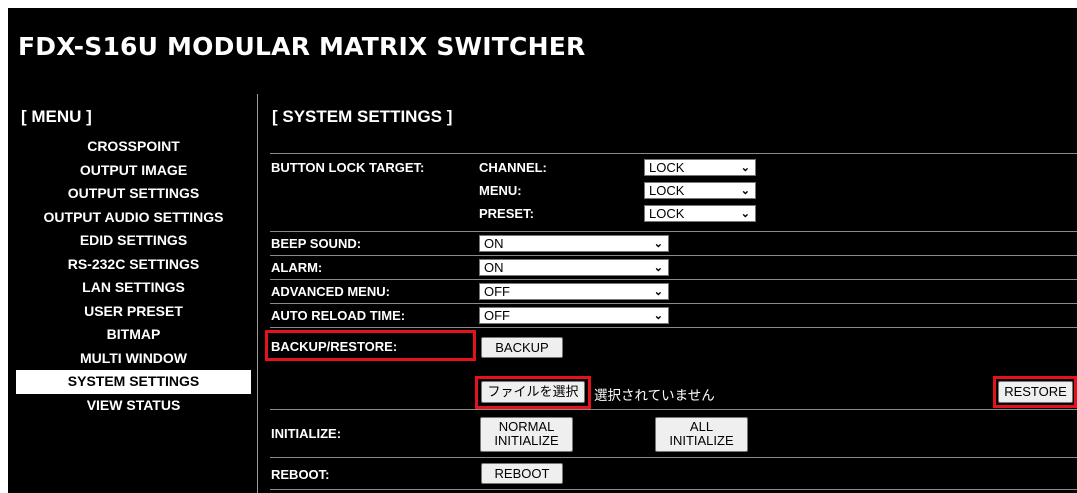  What do you see at coordinates (257, 293) in the screenshot?
I see `vertical-divider` at bounding box center [257, 293].